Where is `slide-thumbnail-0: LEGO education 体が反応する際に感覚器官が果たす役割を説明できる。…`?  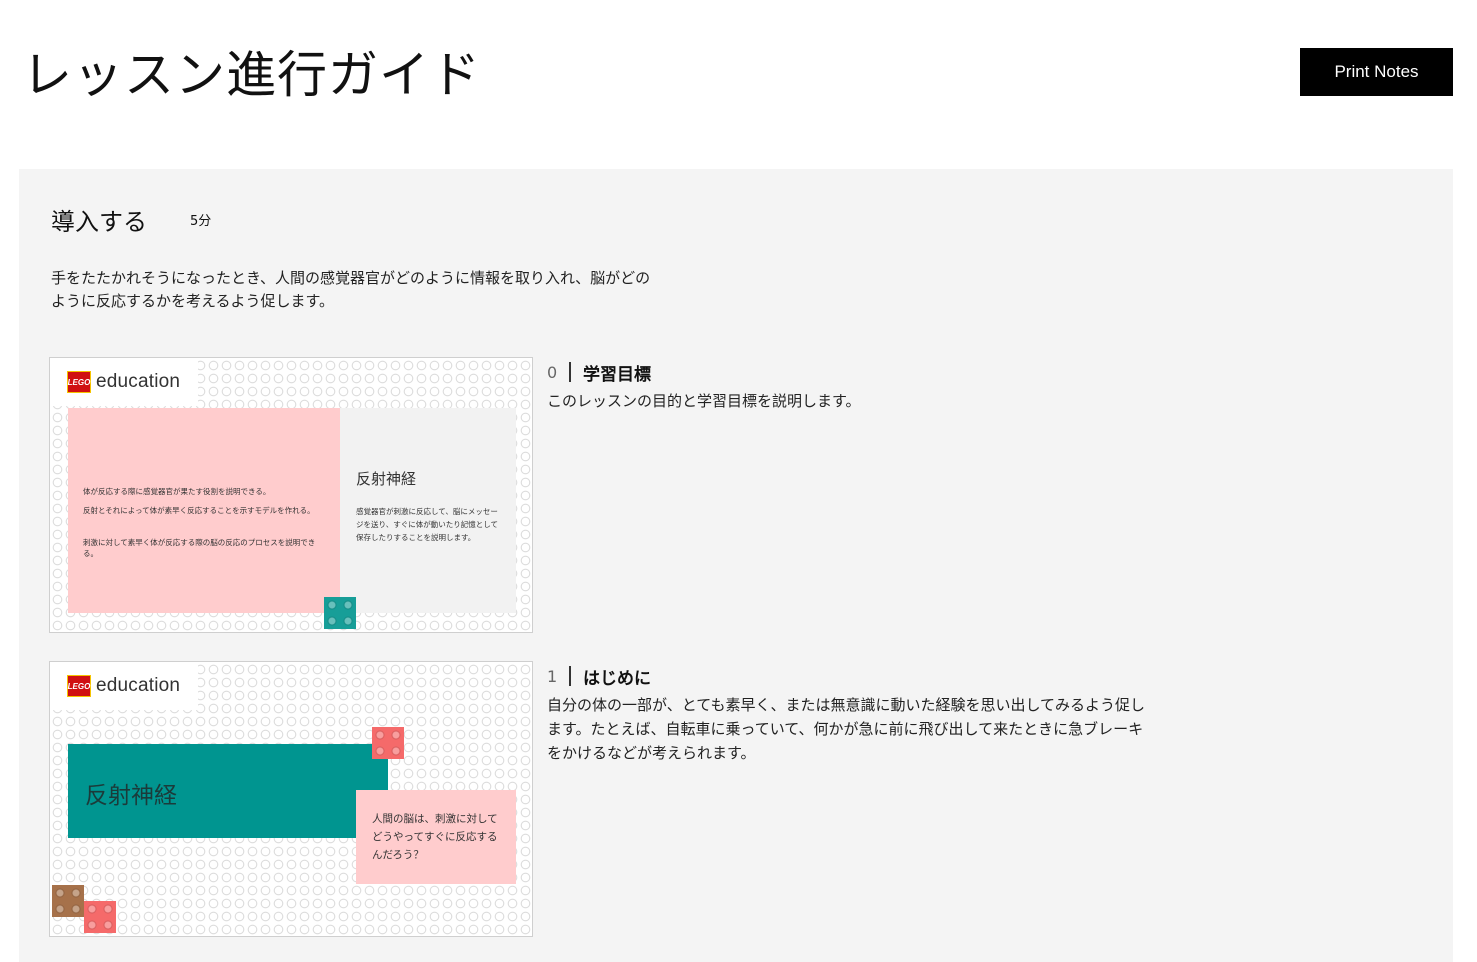 slide-thumbnail-0: LEGO education 体が反応する際に感覚器官が果たす役割を説明できる。… is located at coordinates (291, 495).